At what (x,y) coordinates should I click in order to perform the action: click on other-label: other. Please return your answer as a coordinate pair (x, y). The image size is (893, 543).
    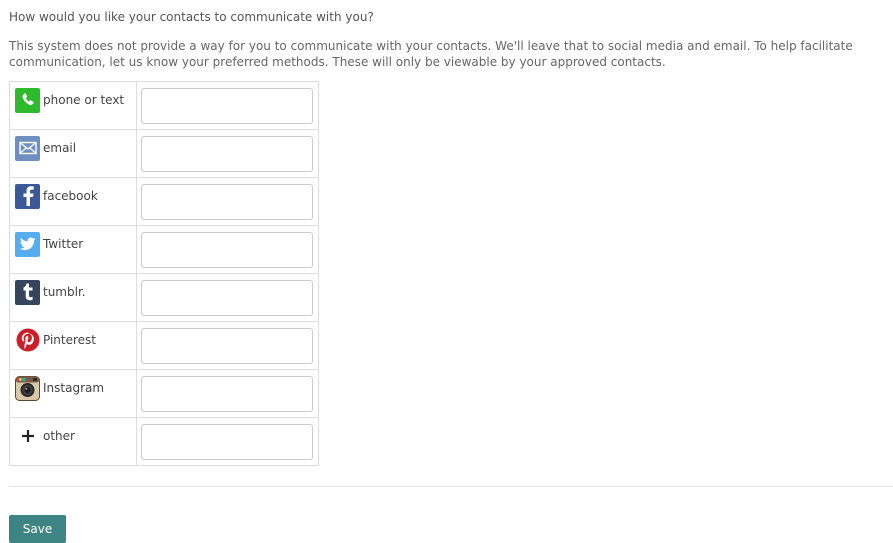
    Looking at the image, I should click on (59, 436).